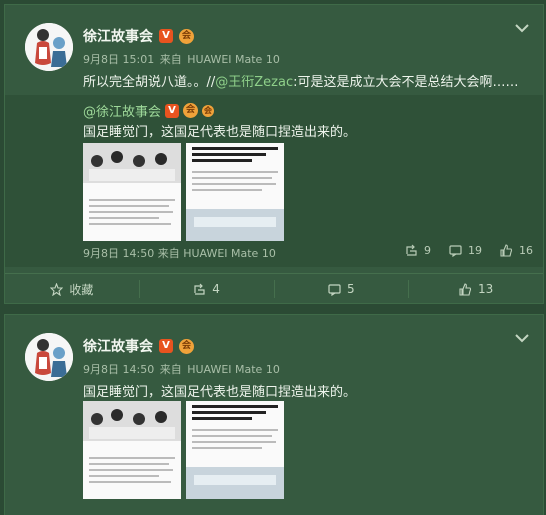 This screenshot has width=546, height=515. I want to click on post-text-prefix: 所以完全胡说八道。。//, so click(149, 82).